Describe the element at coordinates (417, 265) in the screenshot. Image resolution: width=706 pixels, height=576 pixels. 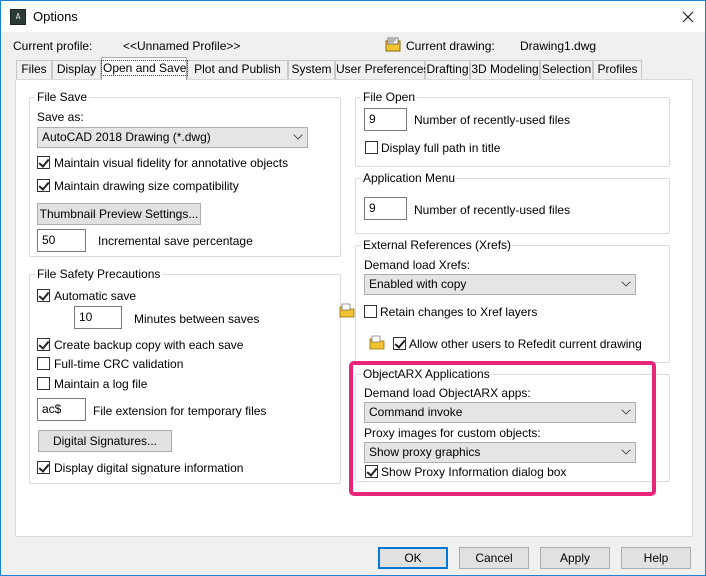
I see `demand-load-xrefs-label: Demand load Xrefs:` at that location.